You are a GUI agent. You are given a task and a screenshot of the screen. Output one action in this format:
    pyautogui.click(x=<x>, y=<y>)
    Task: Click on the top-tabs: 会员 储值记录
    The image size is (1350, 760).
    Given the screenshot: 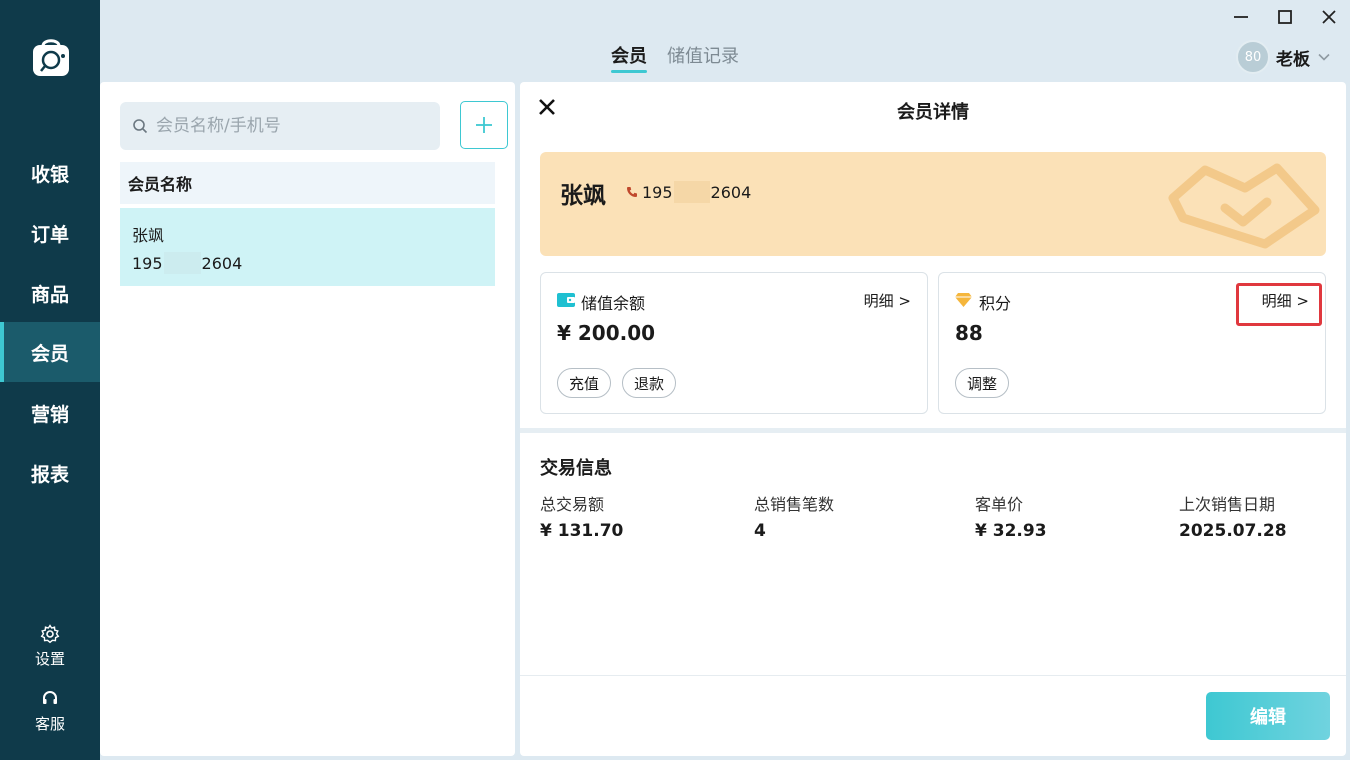 What is the action you would take?
    pyautogui.click(x=675, y=58)
    